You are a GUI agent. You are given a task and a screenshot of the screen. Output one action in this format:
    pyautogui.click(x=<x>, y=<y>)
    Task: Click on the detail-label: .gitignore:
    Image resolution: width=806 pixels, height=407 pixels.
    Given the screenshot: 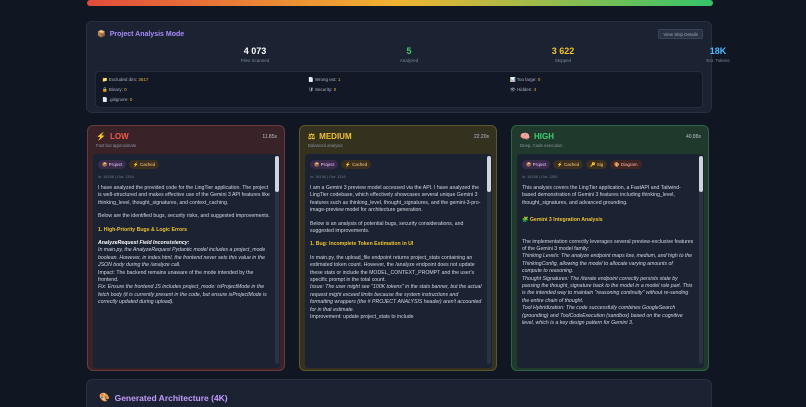 What is the action you would take?
    pyautogui.click(x=118, y=99)
    